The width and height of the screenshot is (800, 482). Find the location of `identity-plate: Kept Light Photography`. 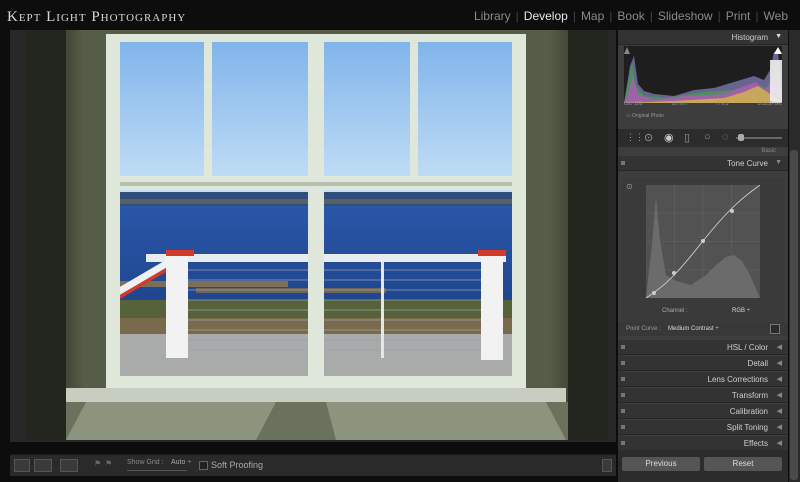

identity-plate: Kept Light Photography is located at coordinates (97, 17).